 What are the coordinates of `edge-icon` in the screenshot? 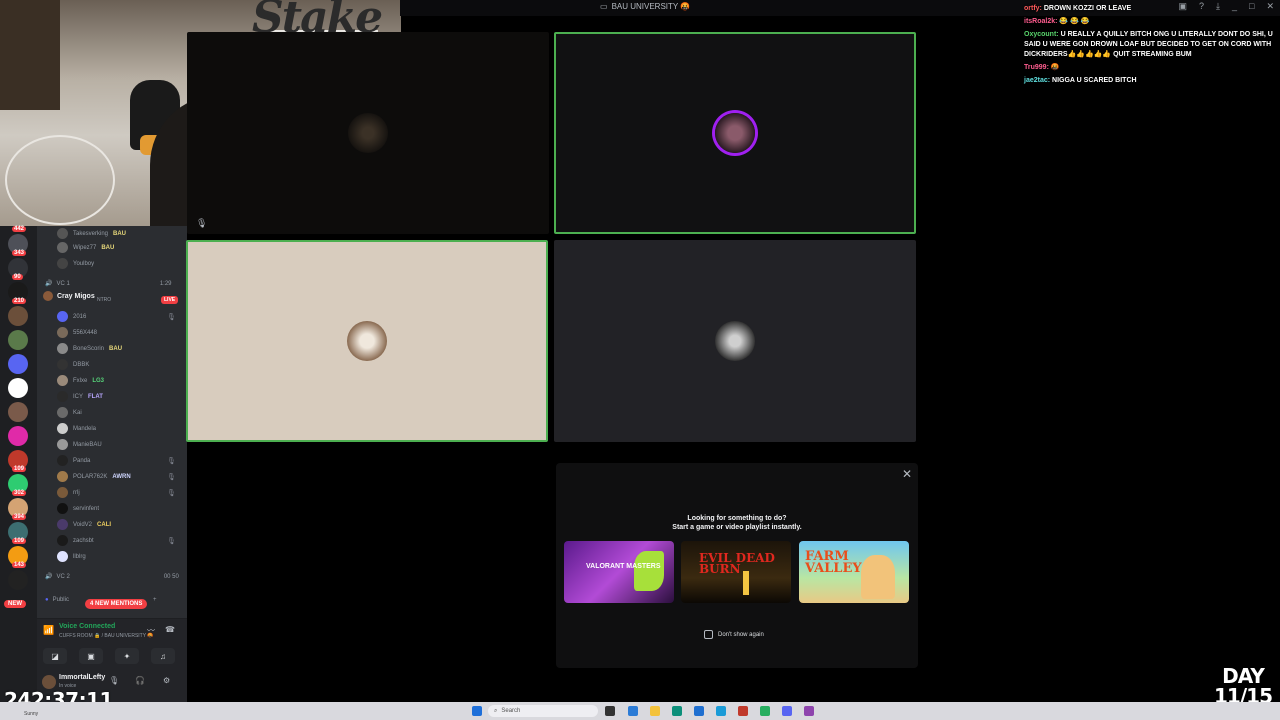 It's located at (677, 711).